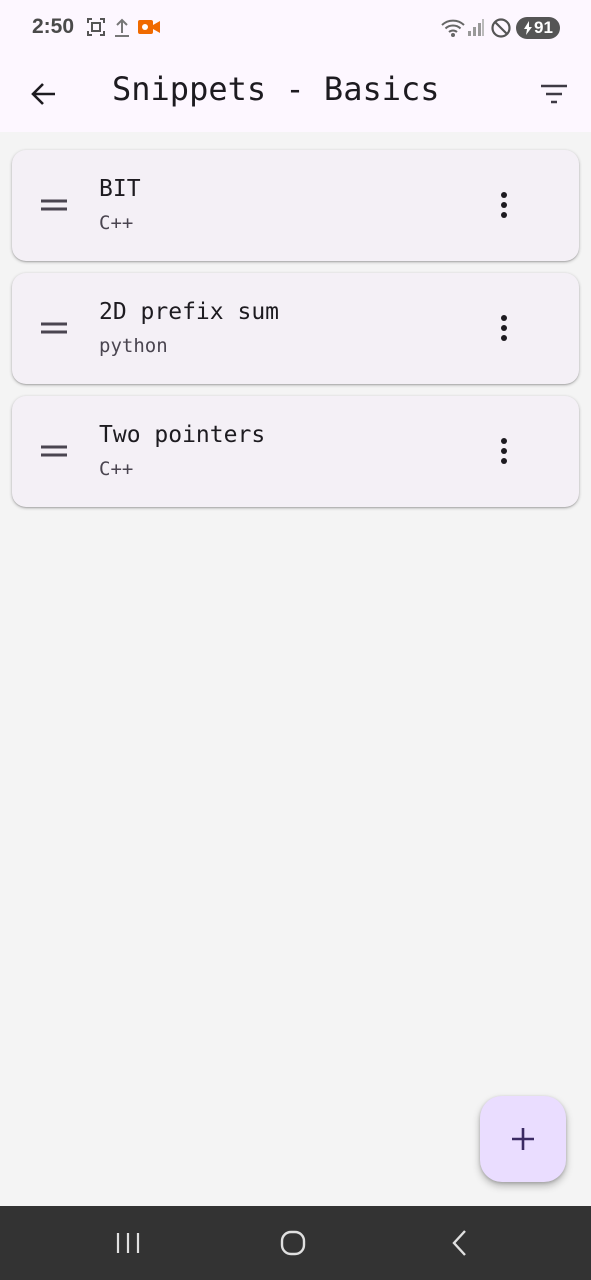  Describe the element at coordinates (476, 27) in the screenshot. I see `signal-icon` at that location.